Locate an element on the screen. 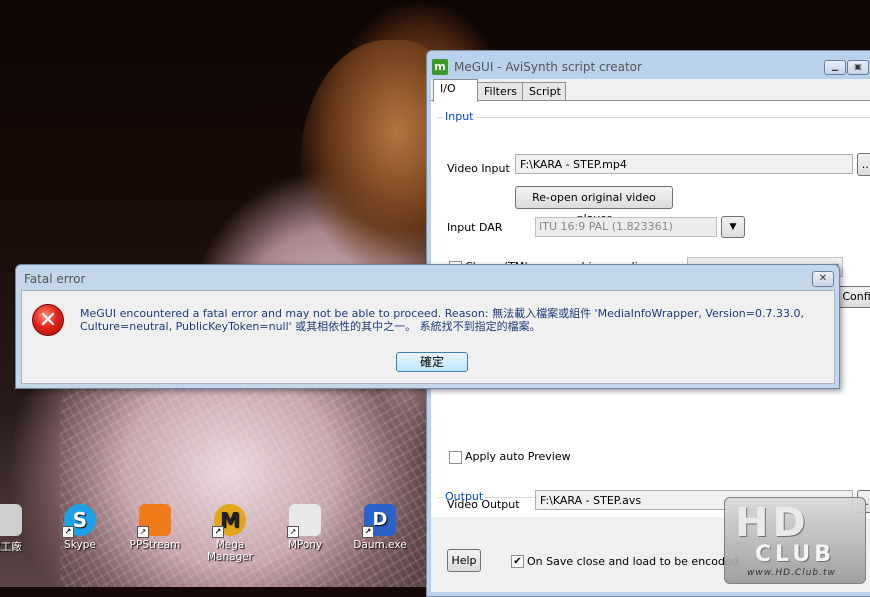 The image size is (870, 597). desktop-icon-label: PPStream is located at coordinates (155, 545).